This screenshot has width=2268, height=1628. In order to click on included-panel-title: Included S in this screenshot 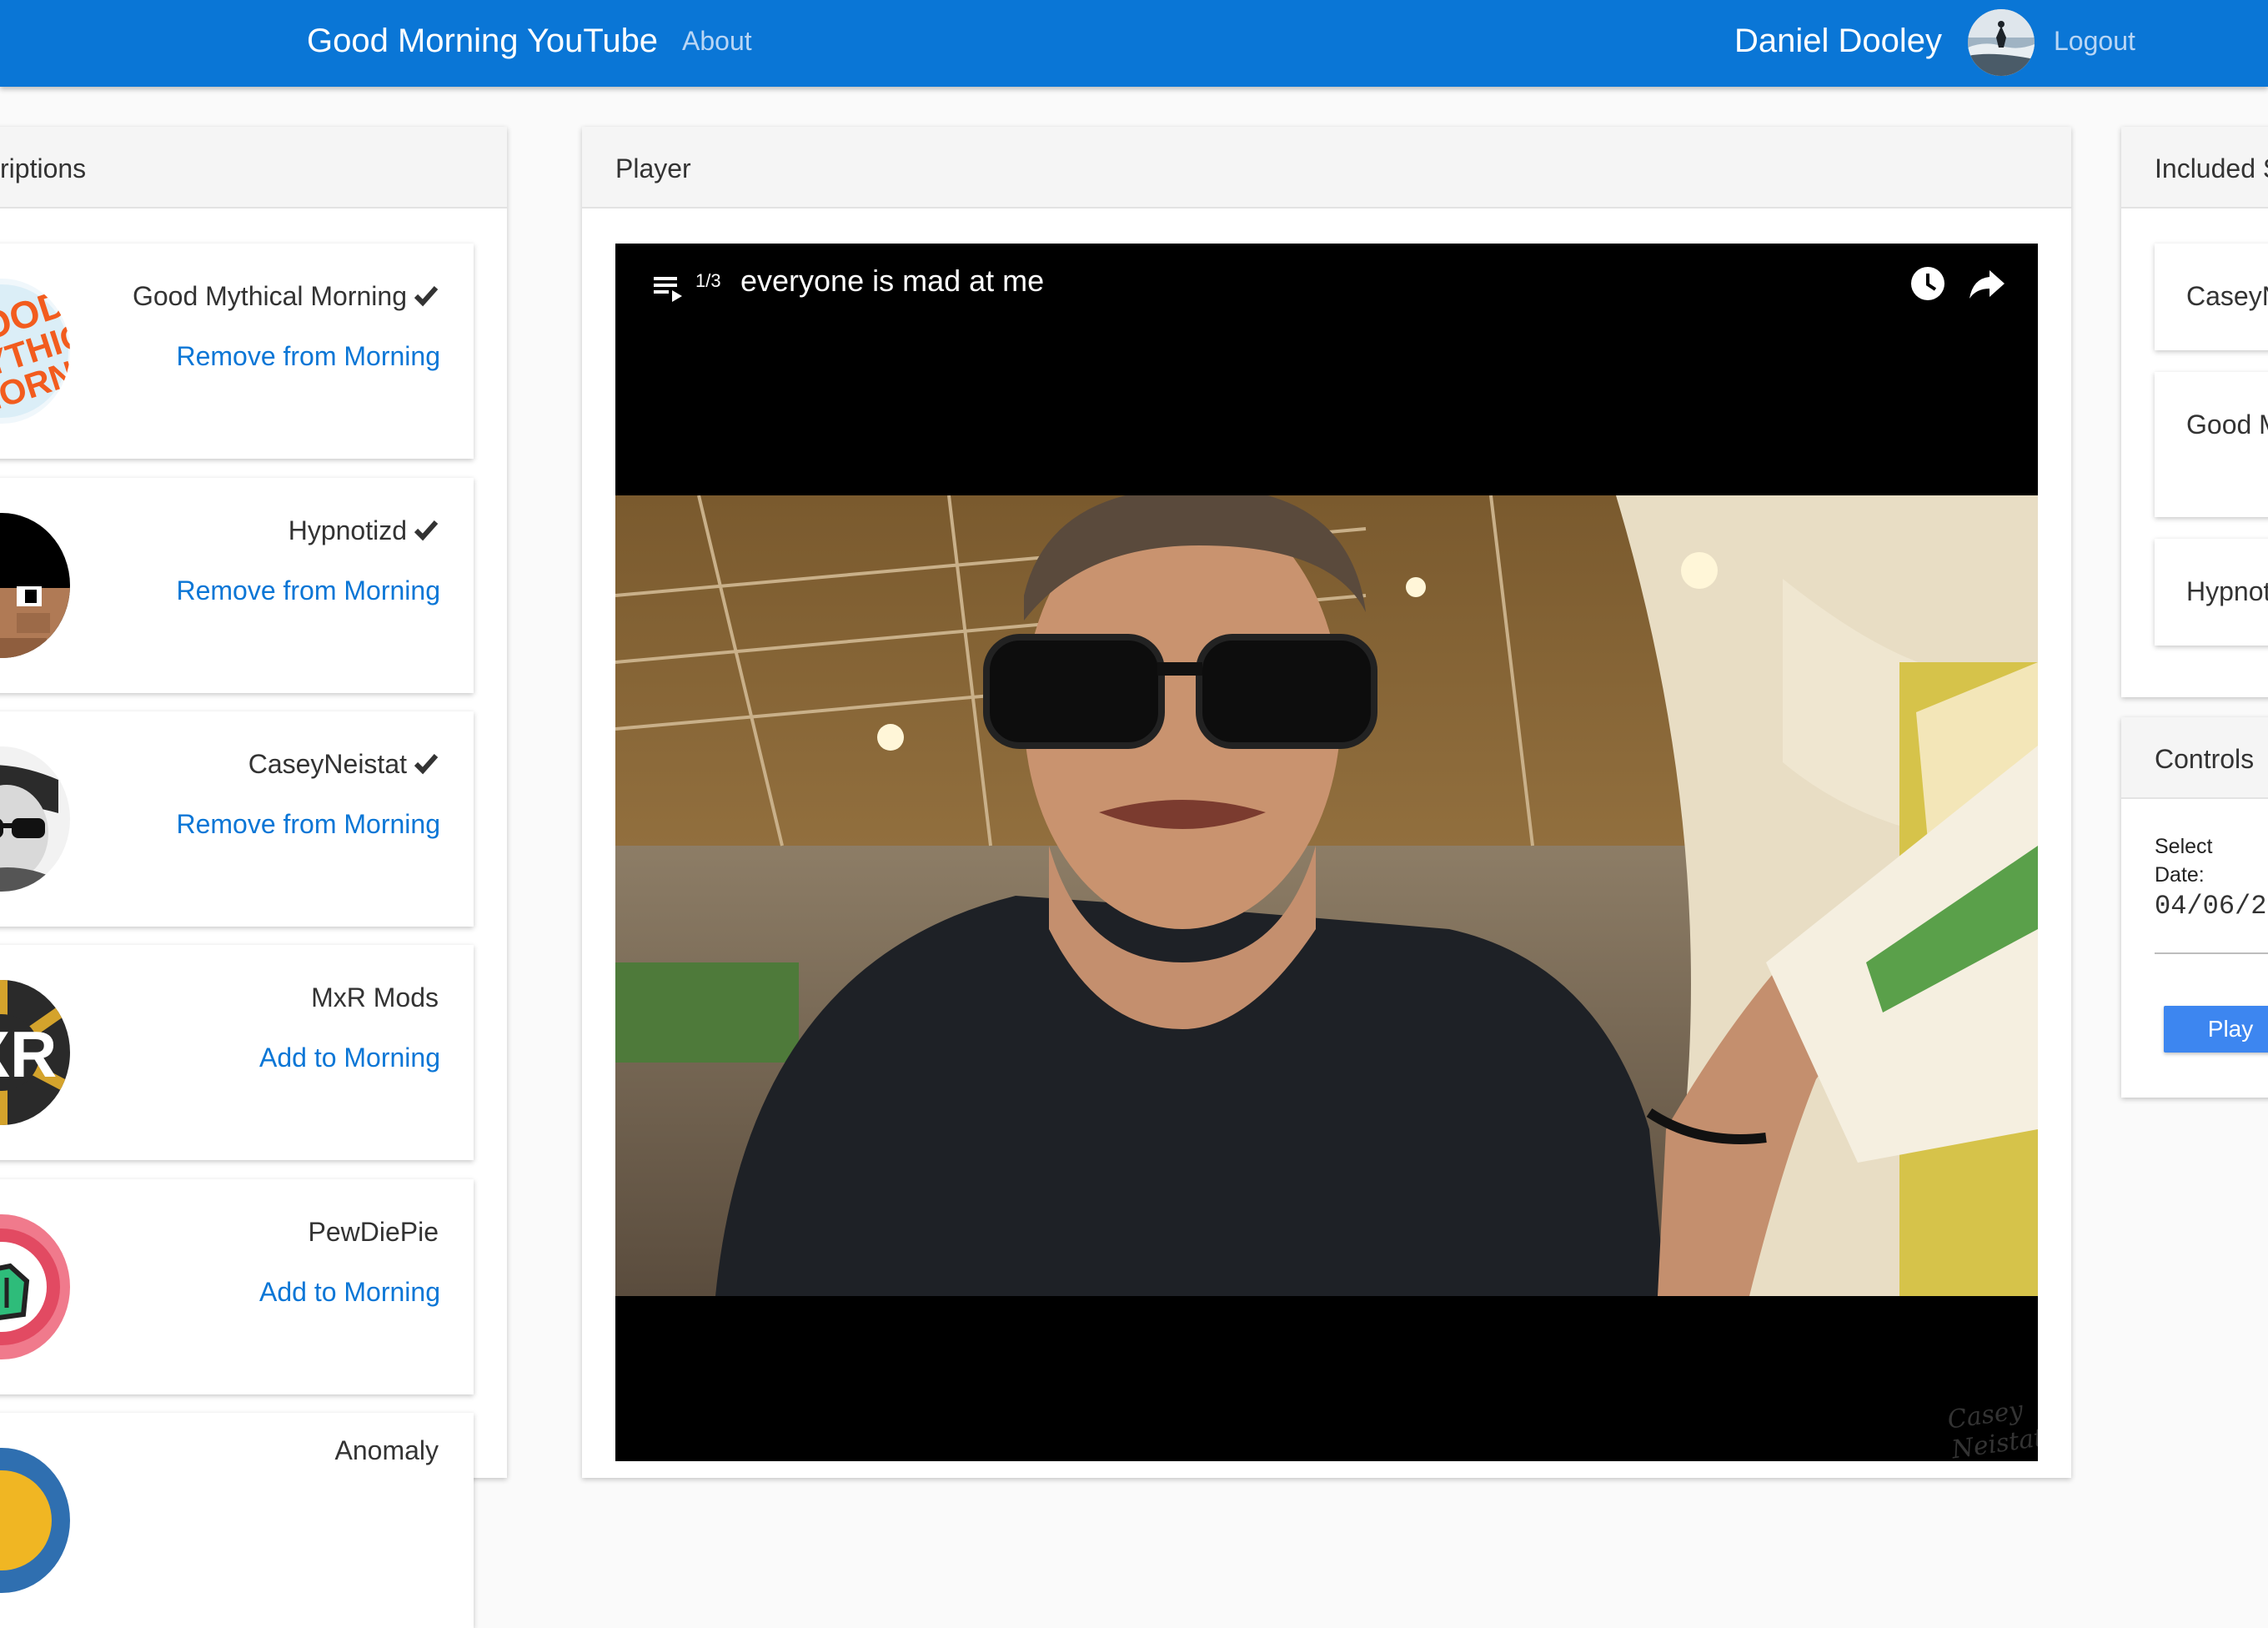, I will do `click(2211, 168)`.